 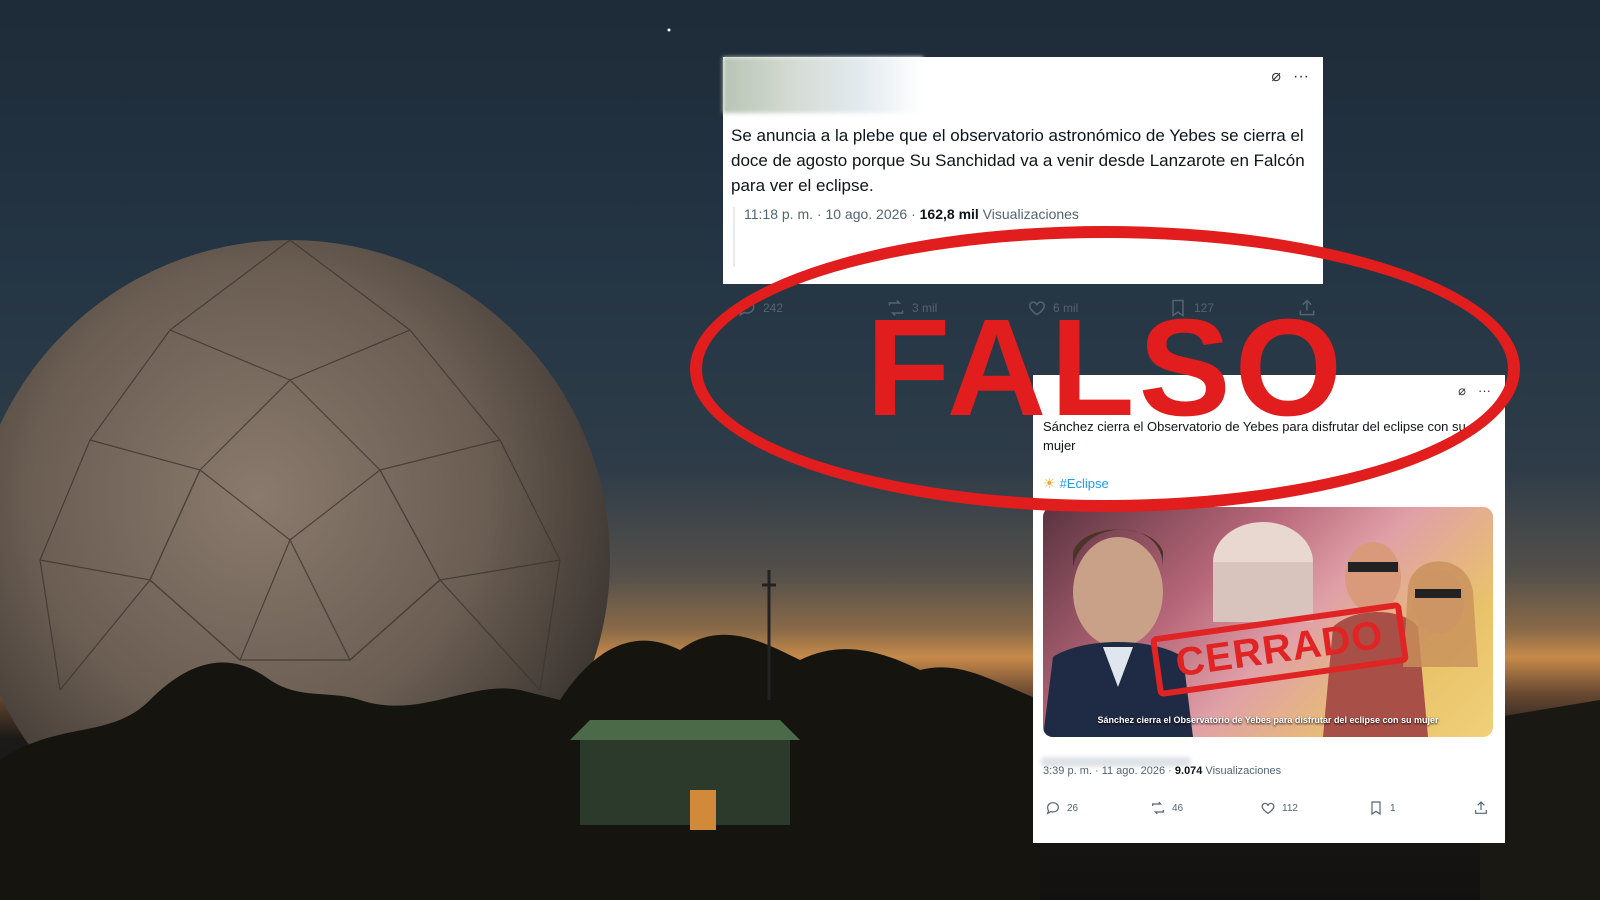 What do you see at coordinates (1106, 368) in the screenshot?
I see `verdict-label: FALSO` at bounding box center [1106, 368].